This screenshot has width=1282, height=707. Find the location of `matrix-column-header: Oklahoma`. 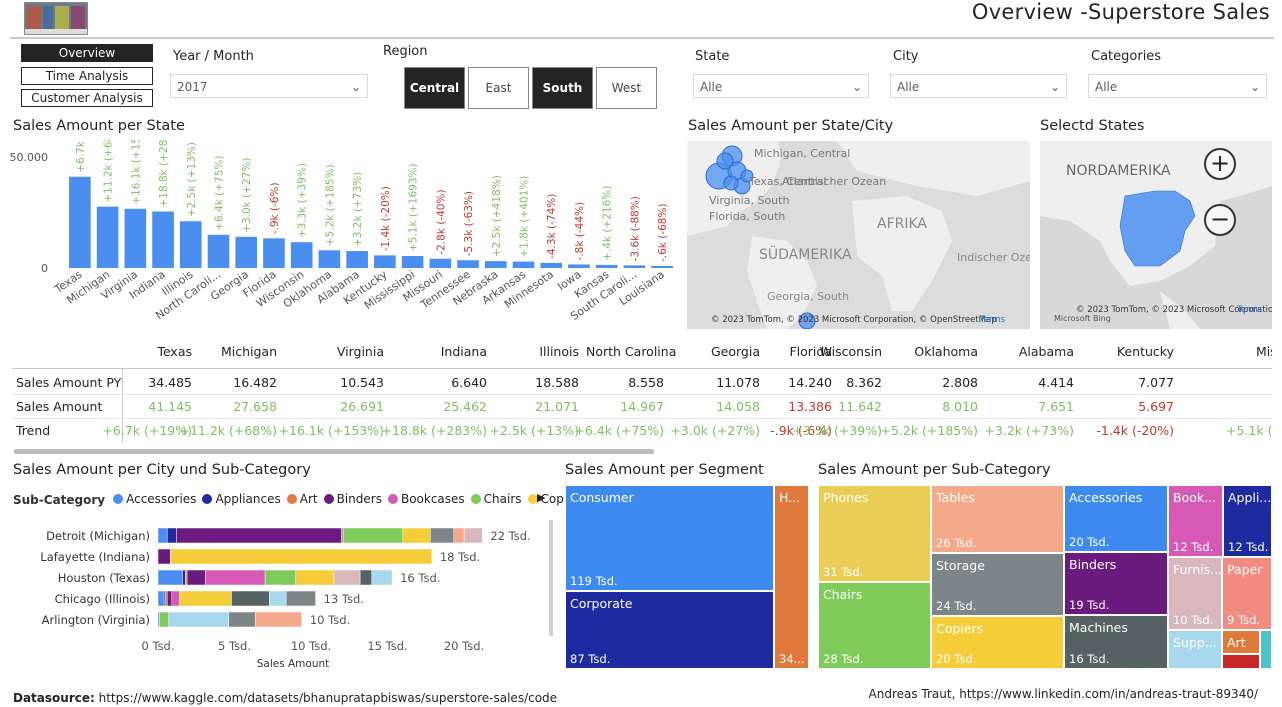

matrix-column-header: Oklahoma is located at coordinates (939, 351).